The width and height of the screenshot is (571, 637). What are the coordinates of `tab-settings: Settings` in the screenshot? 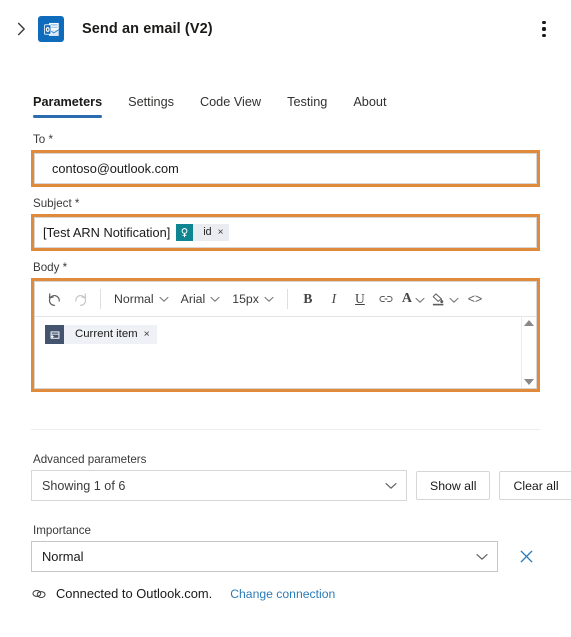 It's located at (151, 106).